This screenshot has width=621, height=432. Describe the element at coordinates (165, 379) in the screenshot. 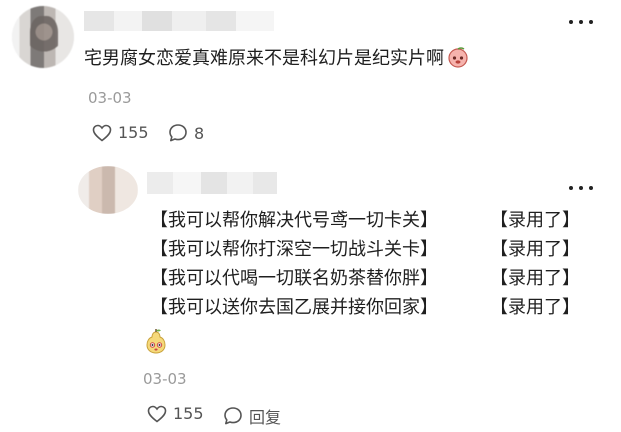

I see `reply-date: 03-03` at that location.